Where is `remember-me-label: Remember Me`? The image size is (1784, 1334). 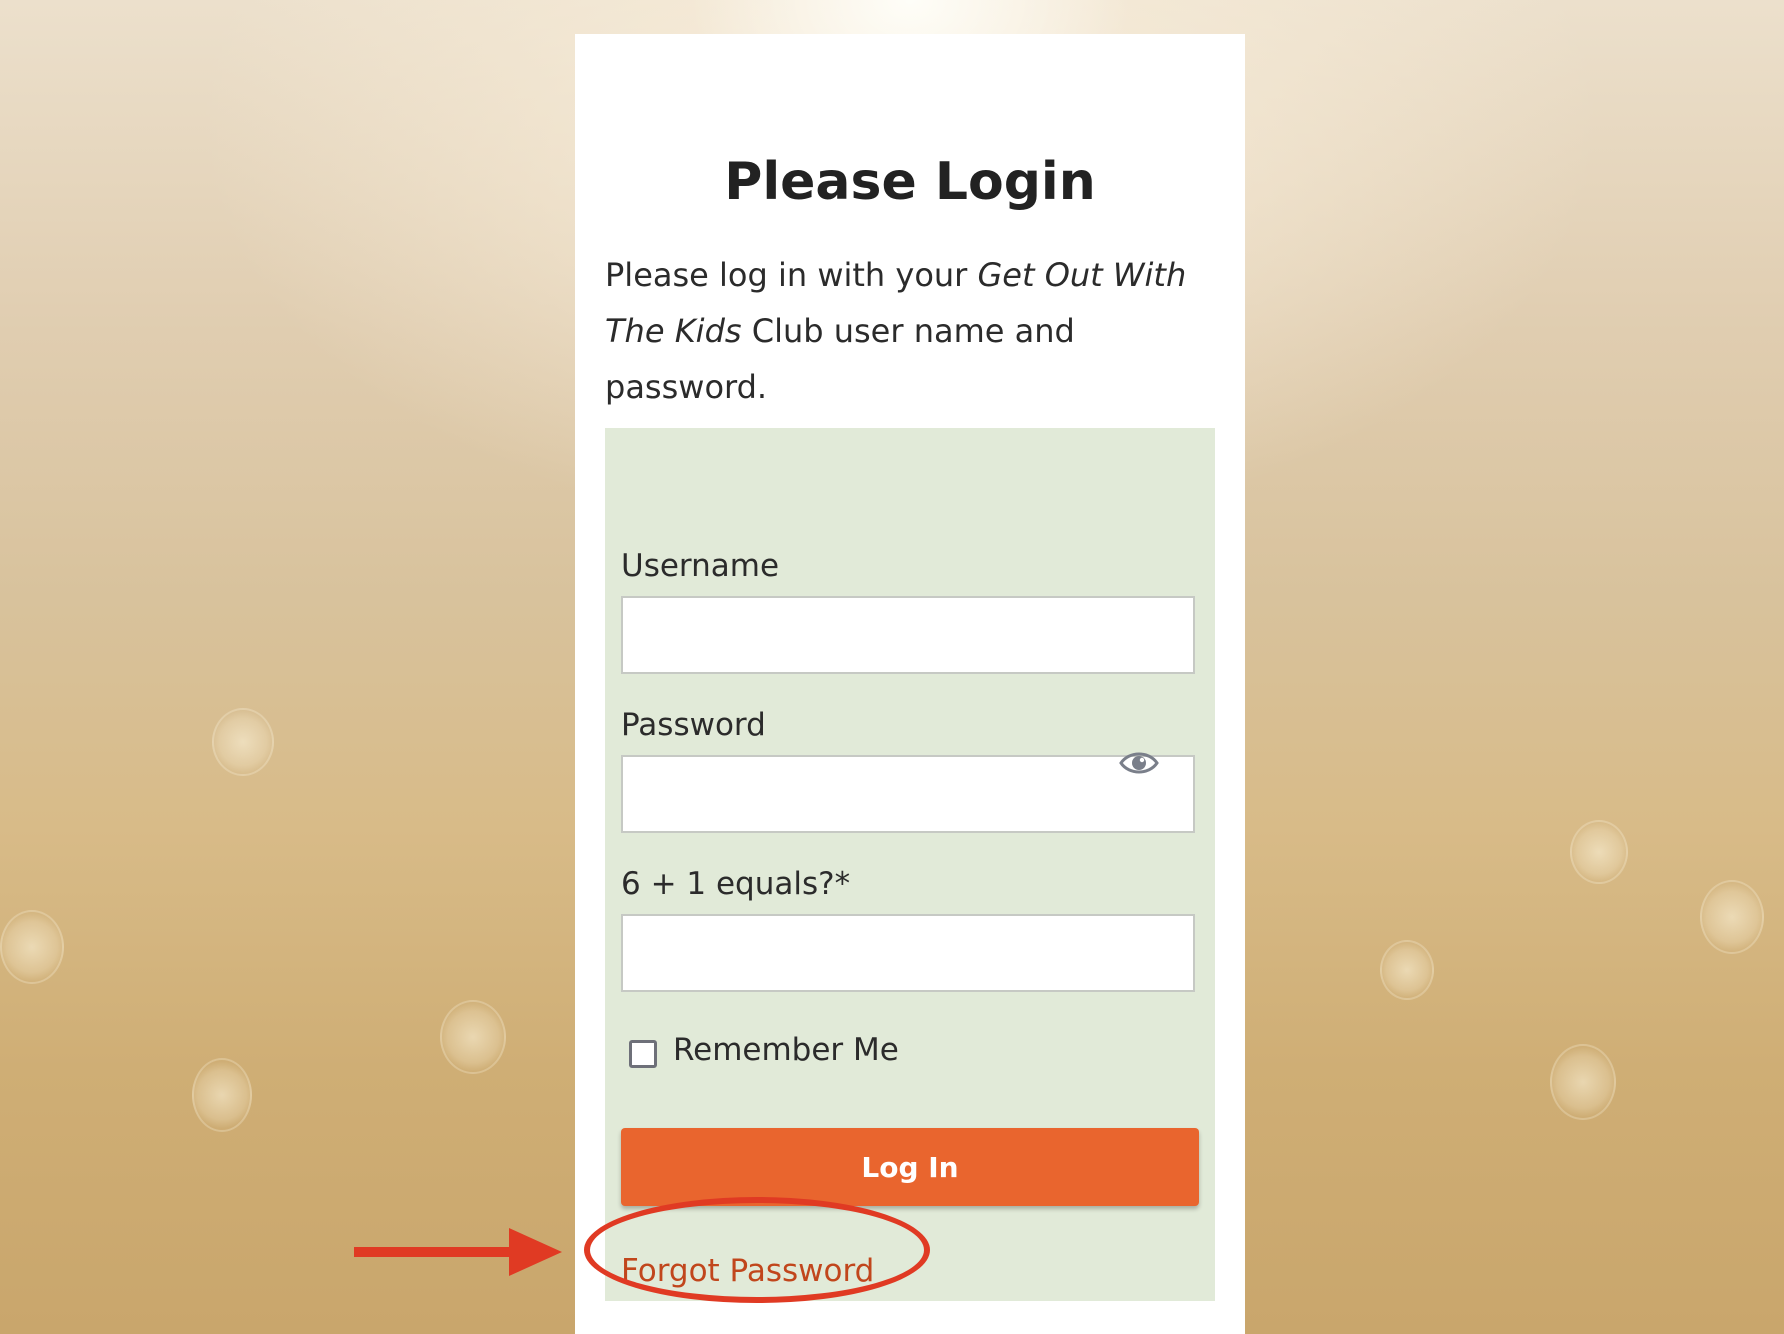 remember-me-label: Remember Me is located at coordinates (786, 1050).